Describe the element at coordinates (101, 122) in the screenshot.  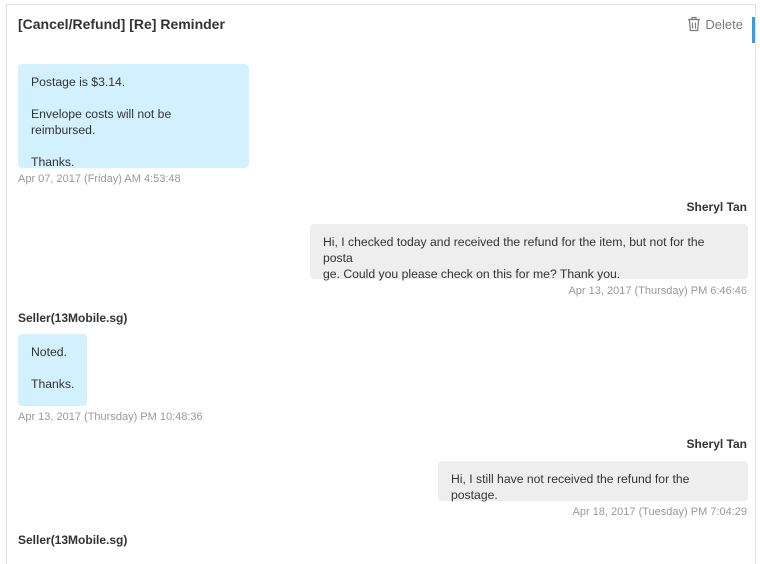
I see `message-line: Envelope costs will not be reimbursed.` at that location.